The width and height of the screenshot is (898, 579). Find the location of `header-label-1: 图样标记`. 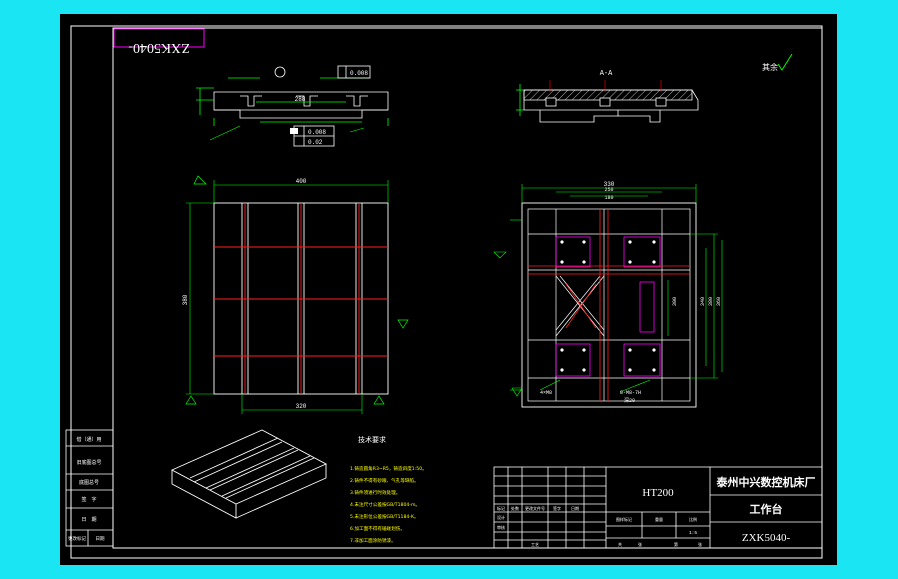

header-label-1: 图样标记 is located at coordinates (624, 519).